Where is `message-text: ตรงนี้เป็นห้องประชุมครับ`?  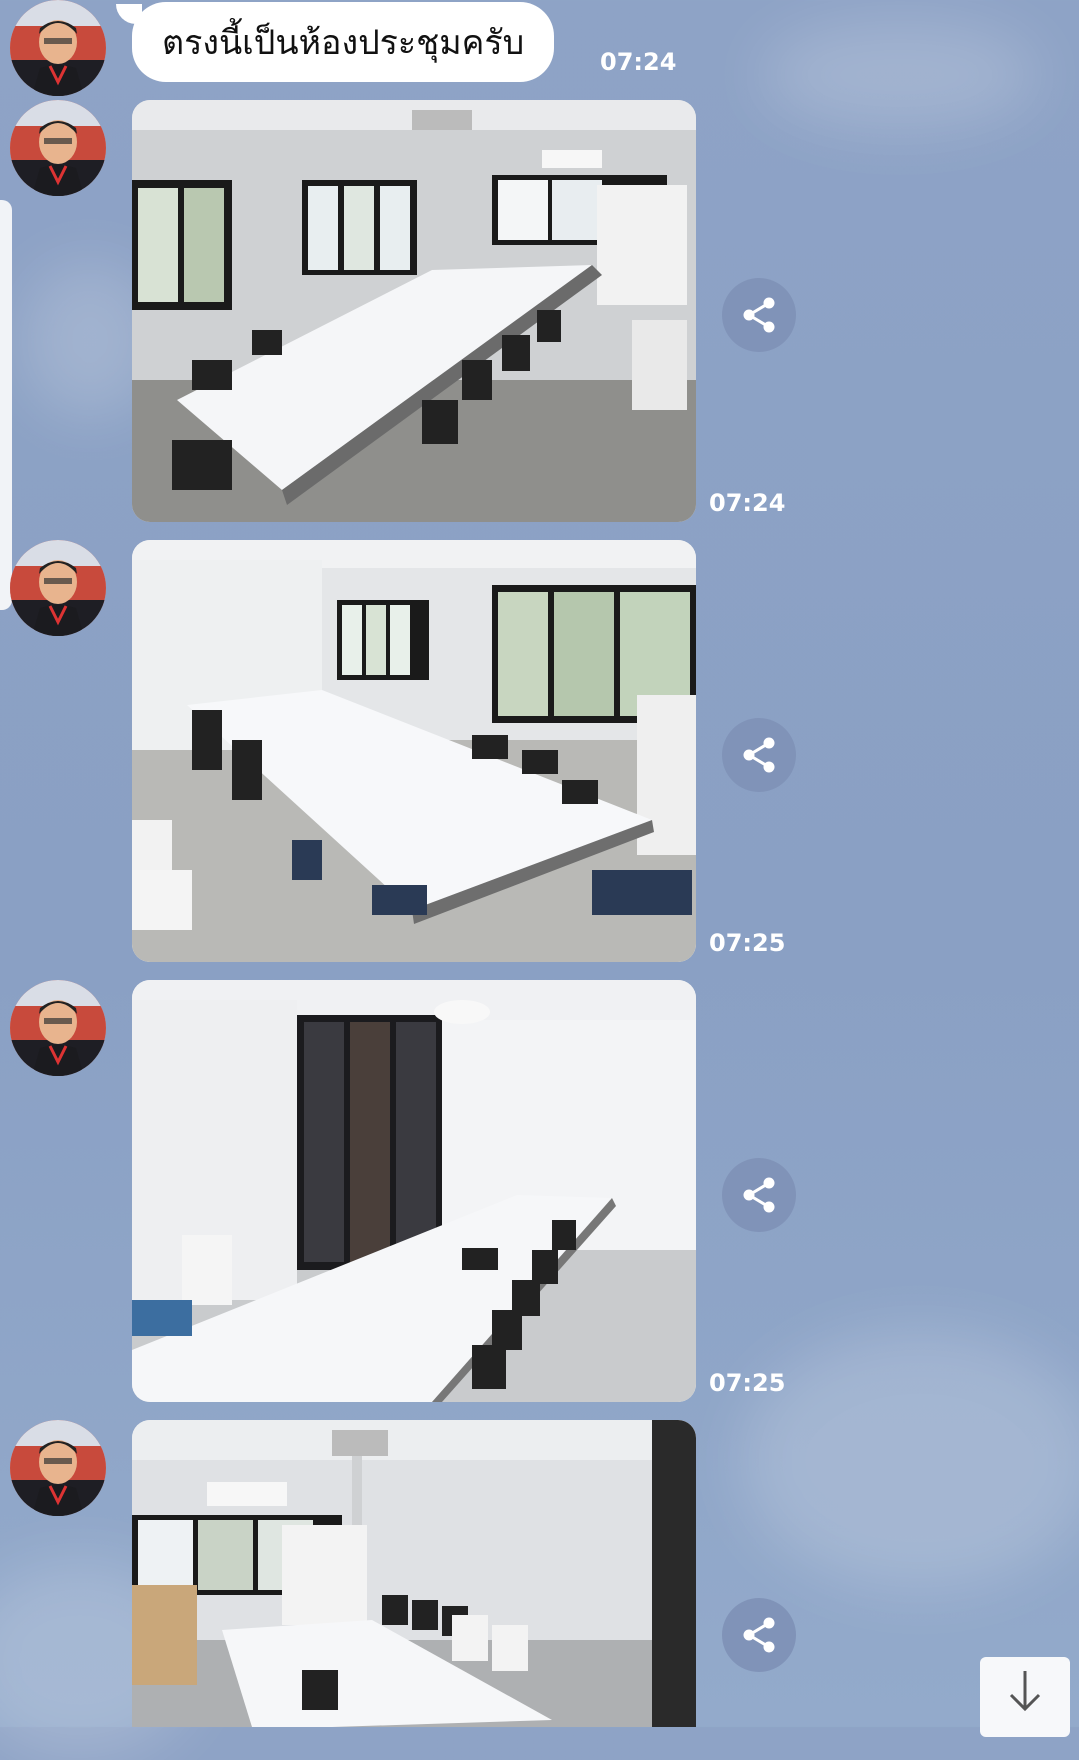
message-text: ตรงนี้เป็นห้องประชุมครับ is located at coordinates (343, 43).